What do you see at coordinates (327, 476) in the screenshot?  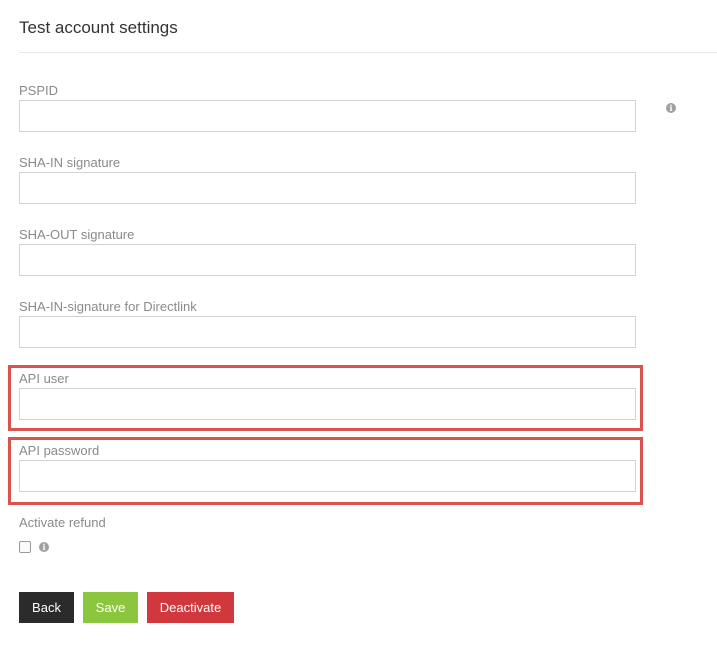 I see `api-password-input` at bounding box center [327, 476].